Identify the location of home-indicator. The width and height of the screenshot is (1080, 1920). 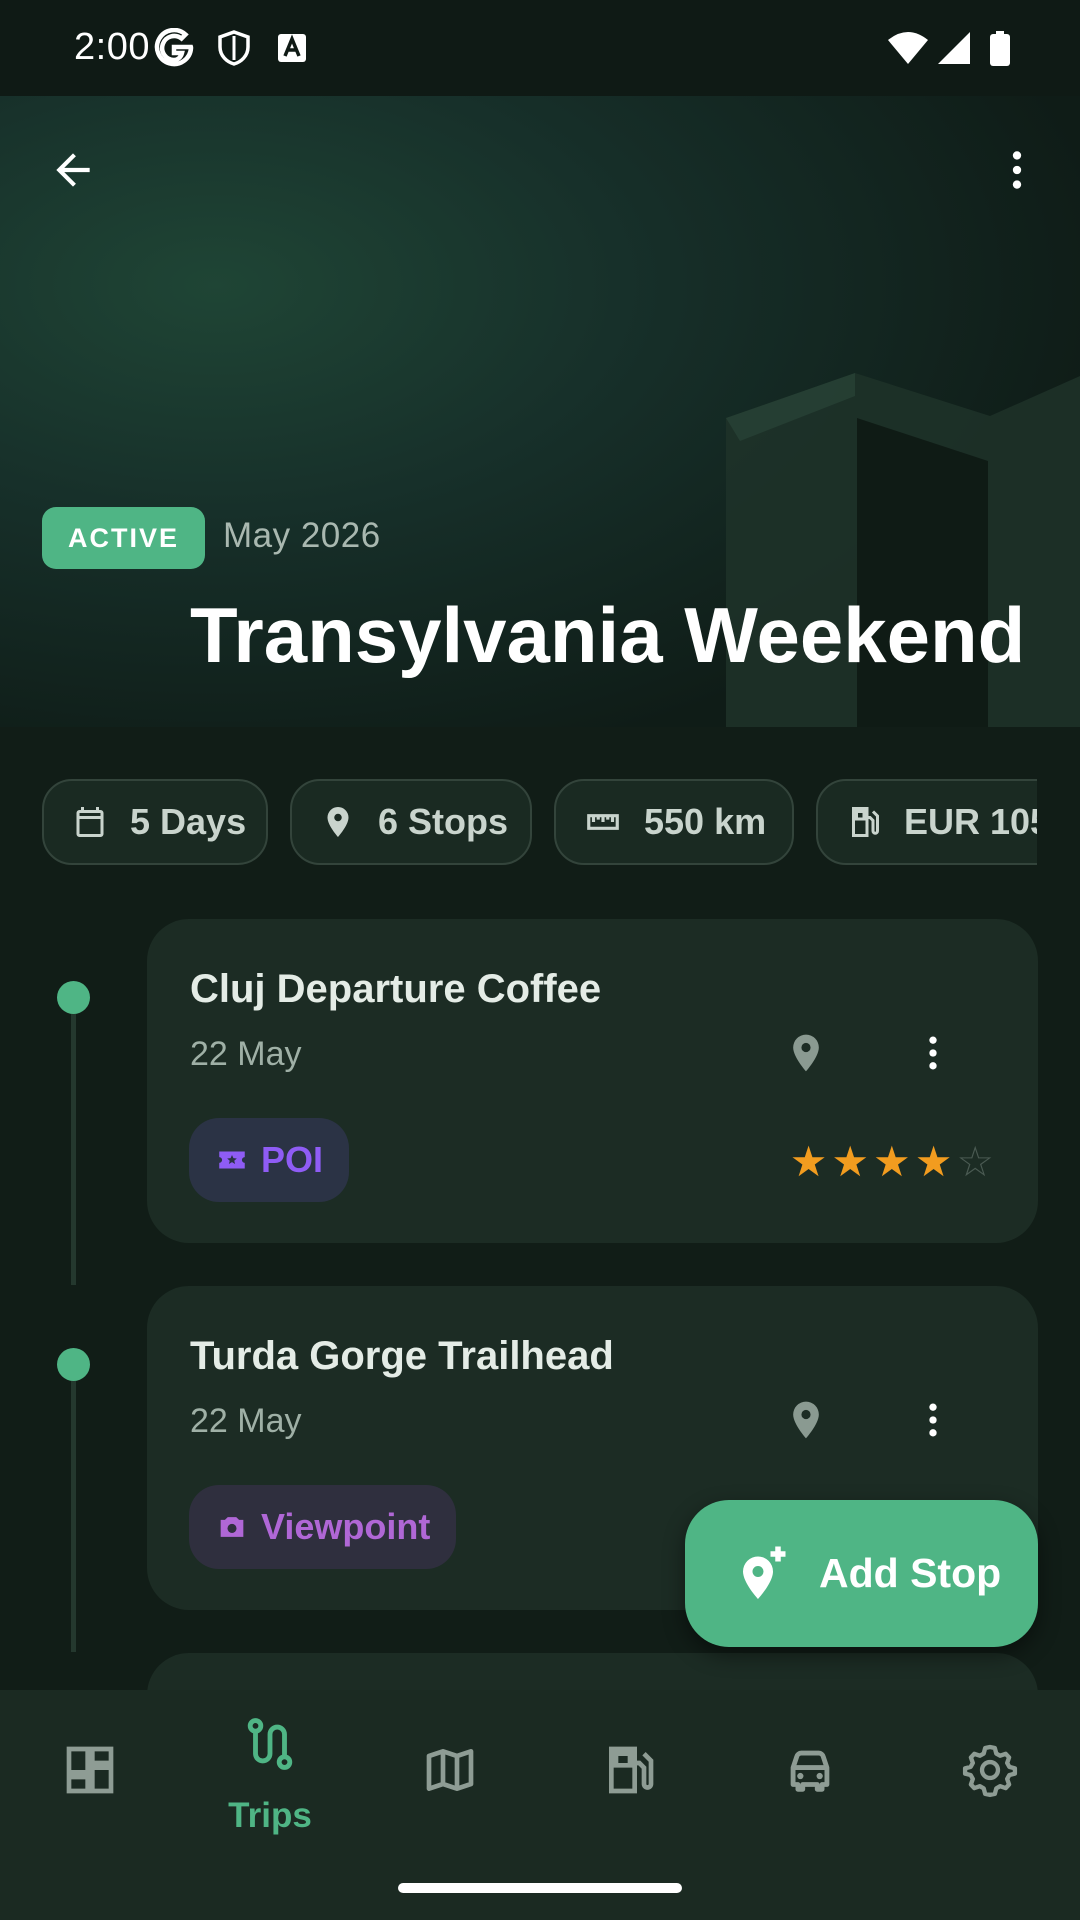
(540, 1888).